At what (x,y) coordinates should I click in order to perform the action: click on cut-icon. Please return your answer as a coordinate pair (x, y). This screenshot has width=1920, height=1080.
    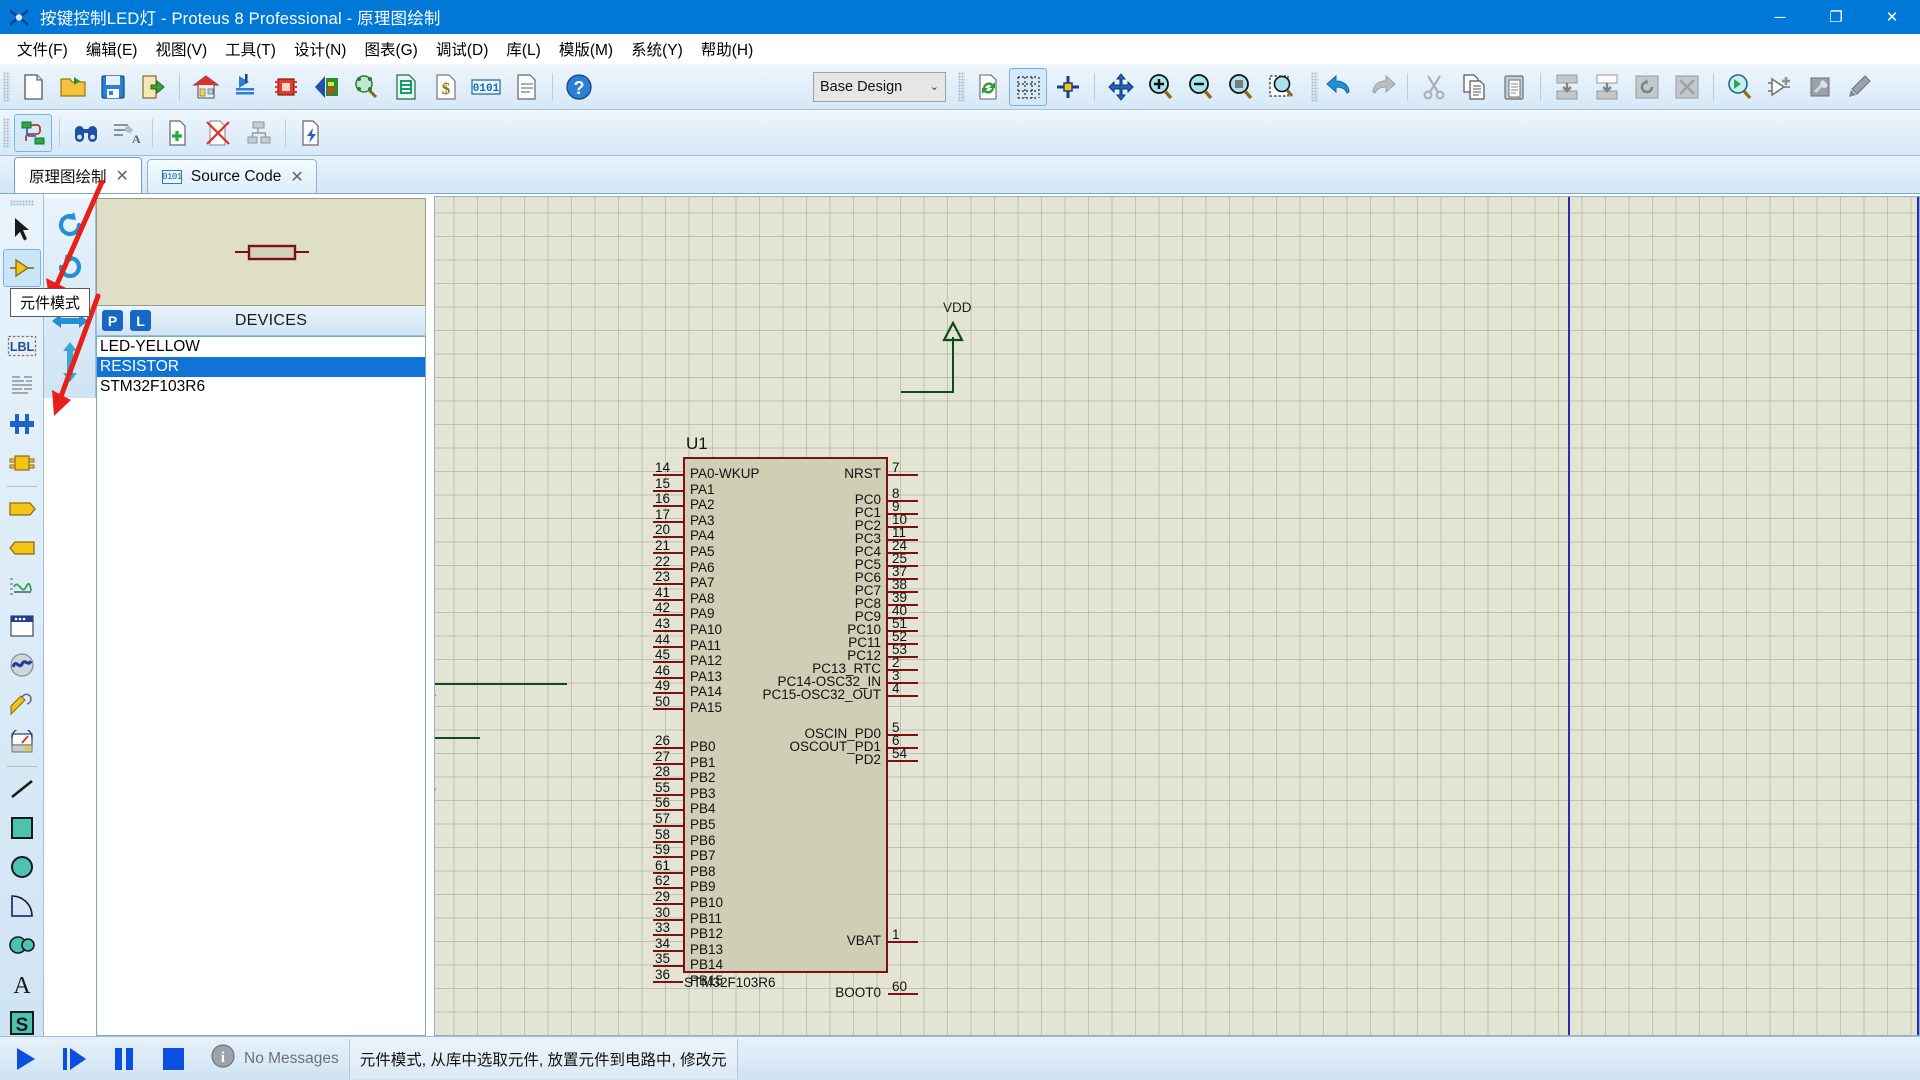
    Looking at the image, I should click on (1434, 87).